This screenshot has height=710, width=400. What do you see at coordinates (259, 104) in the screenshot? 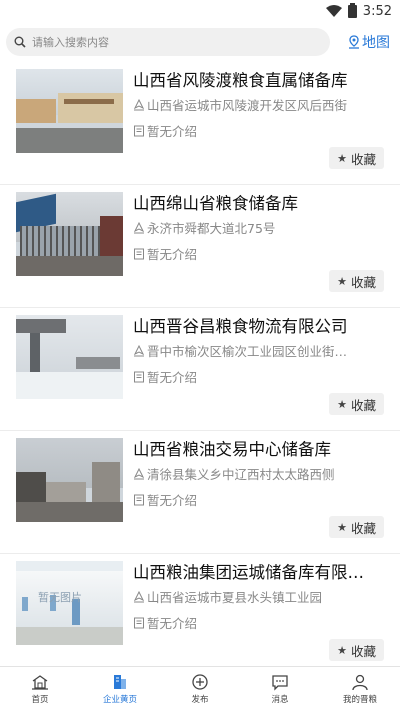
I see `company-address: 山西省运城市风陵渡开发区风后西街` at bounding box center [259, 104].